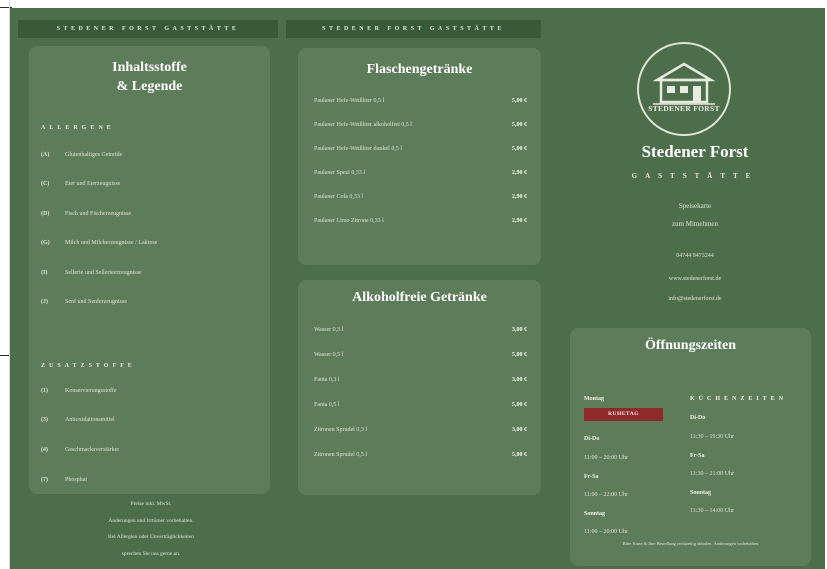 Image resolution: width=827 pixels, height=569 pixels. I want to click on opening-day: Fr-Sa, so click(591, 477).